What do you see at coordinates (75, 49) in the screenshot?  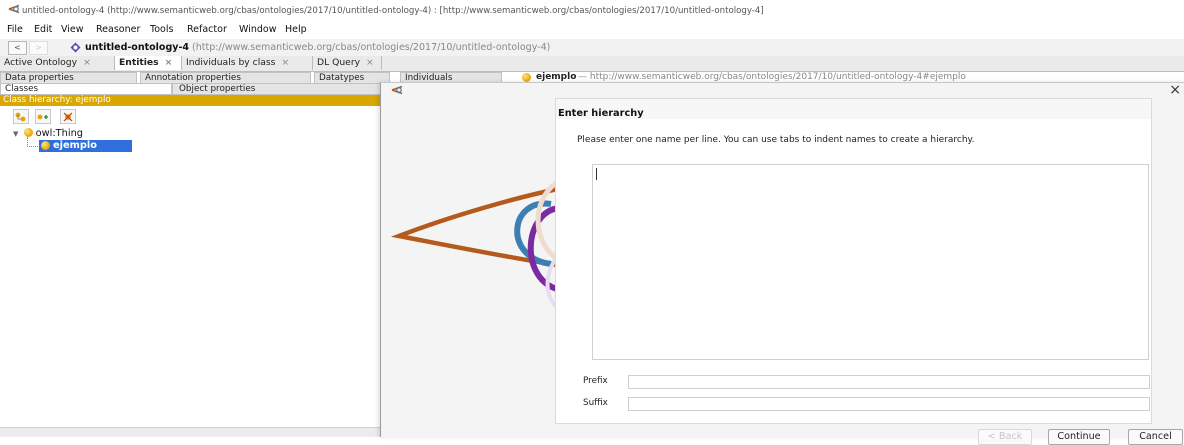 I see `ontology-icon` at bounding box center [75, 49].